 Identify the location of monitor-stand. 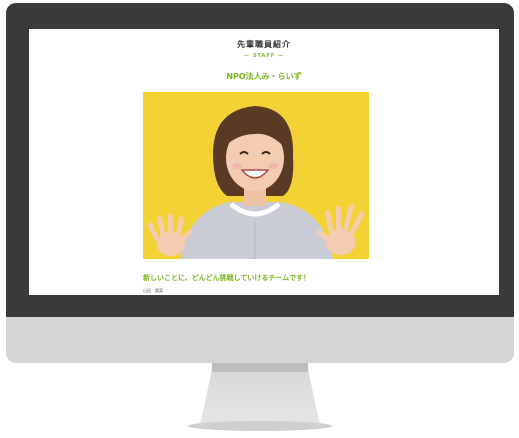
(260, 399).